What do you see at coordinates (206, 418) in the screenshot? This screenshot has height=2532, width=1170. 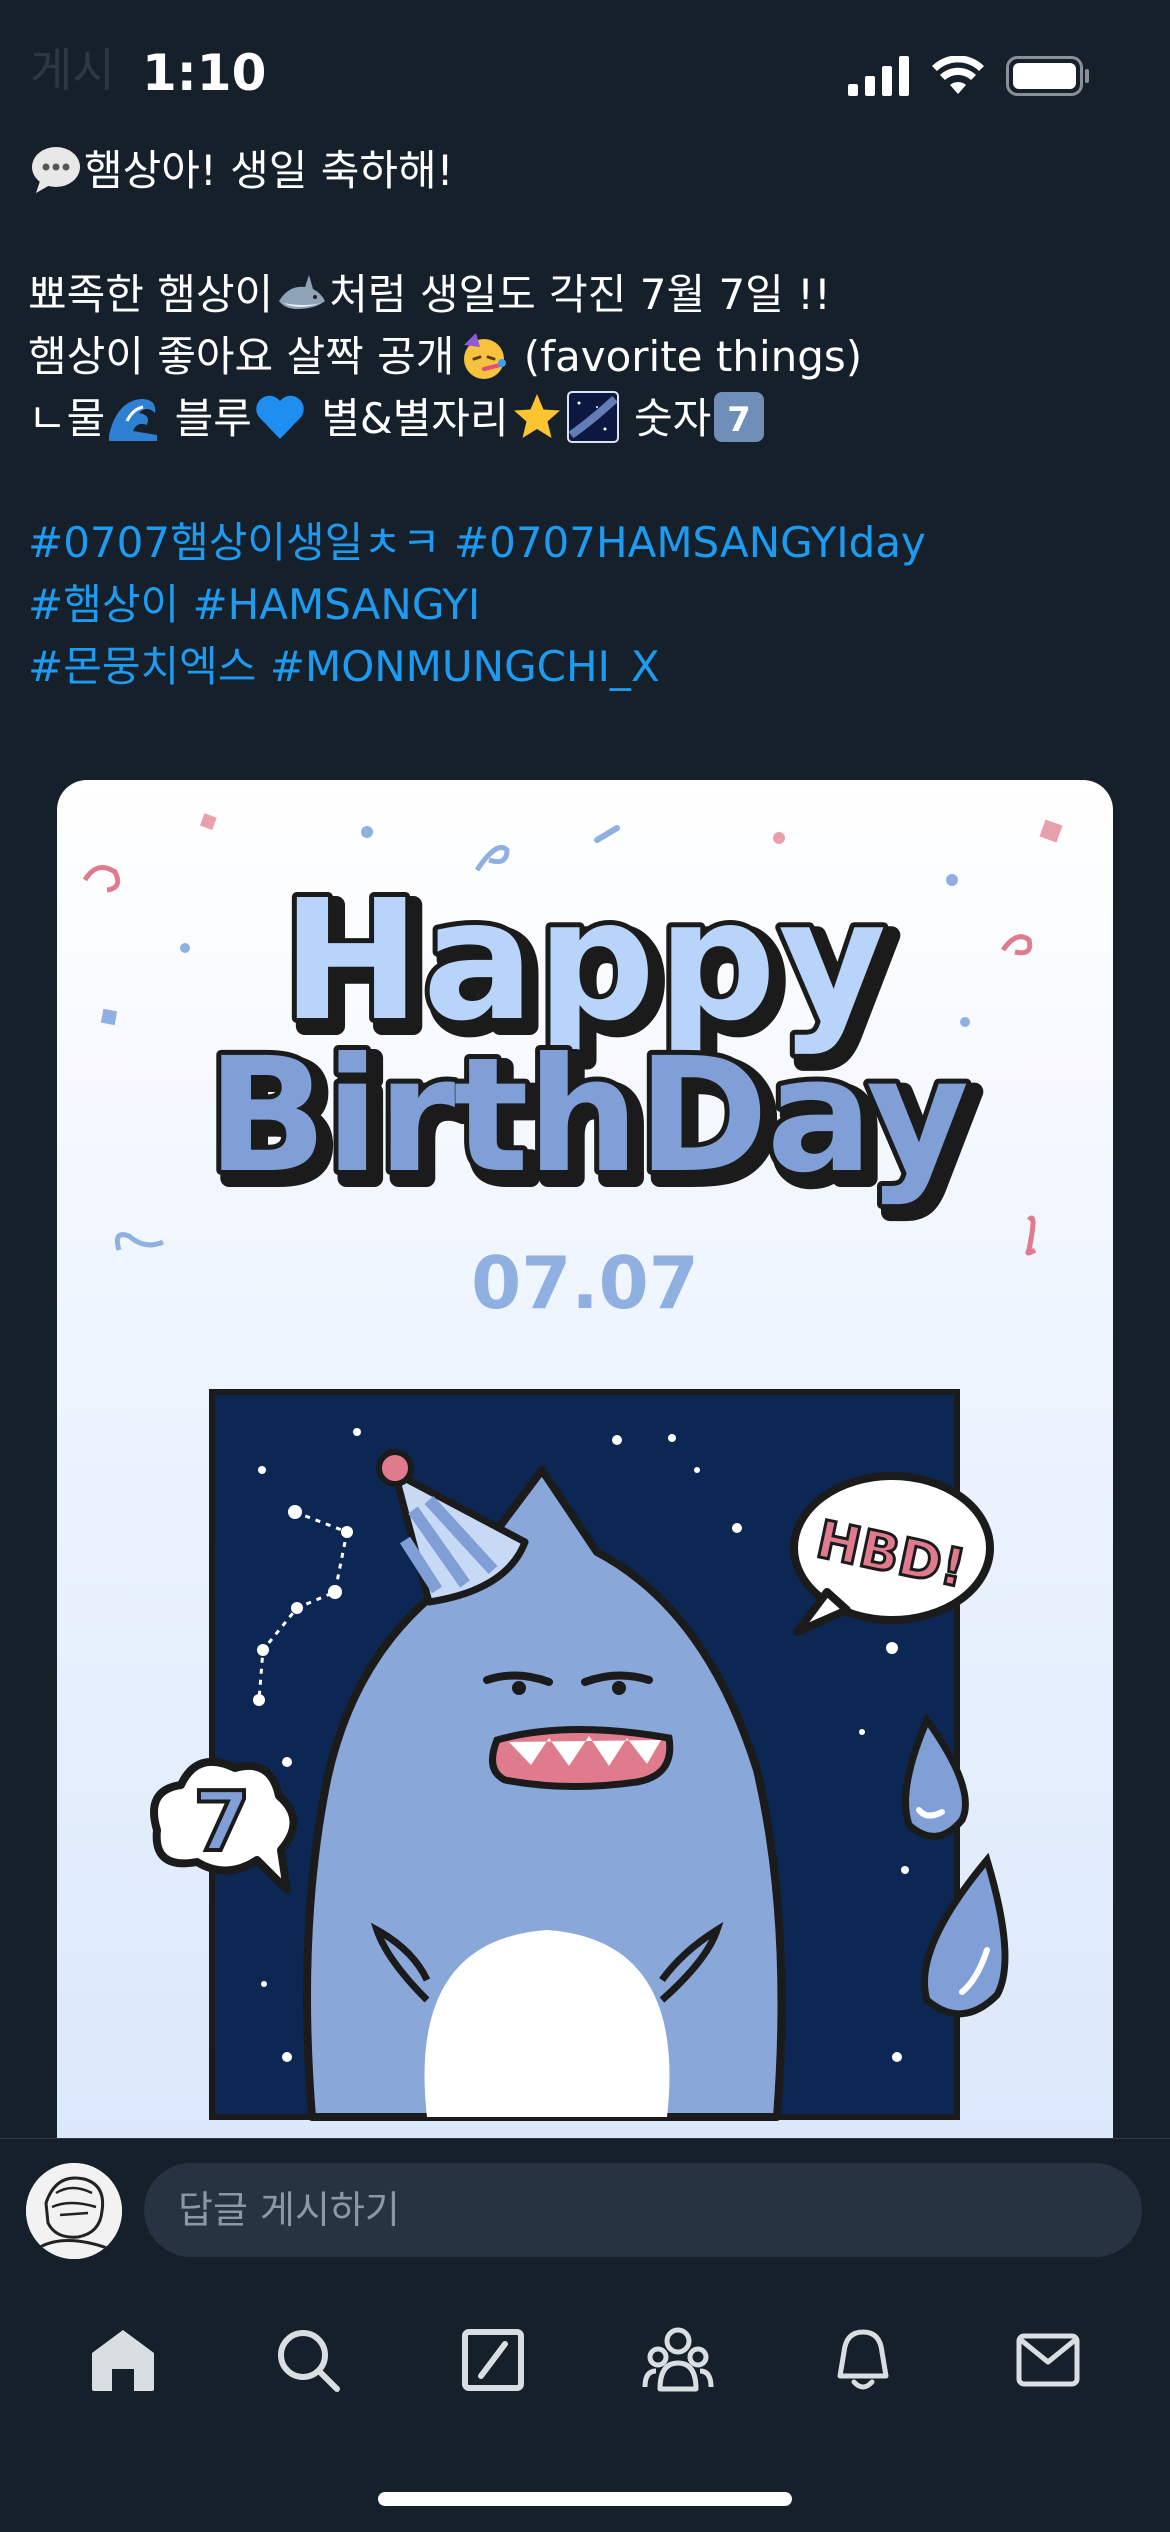 I see `tweet-line-4-b: 블루` at bounding box center [206, 418].